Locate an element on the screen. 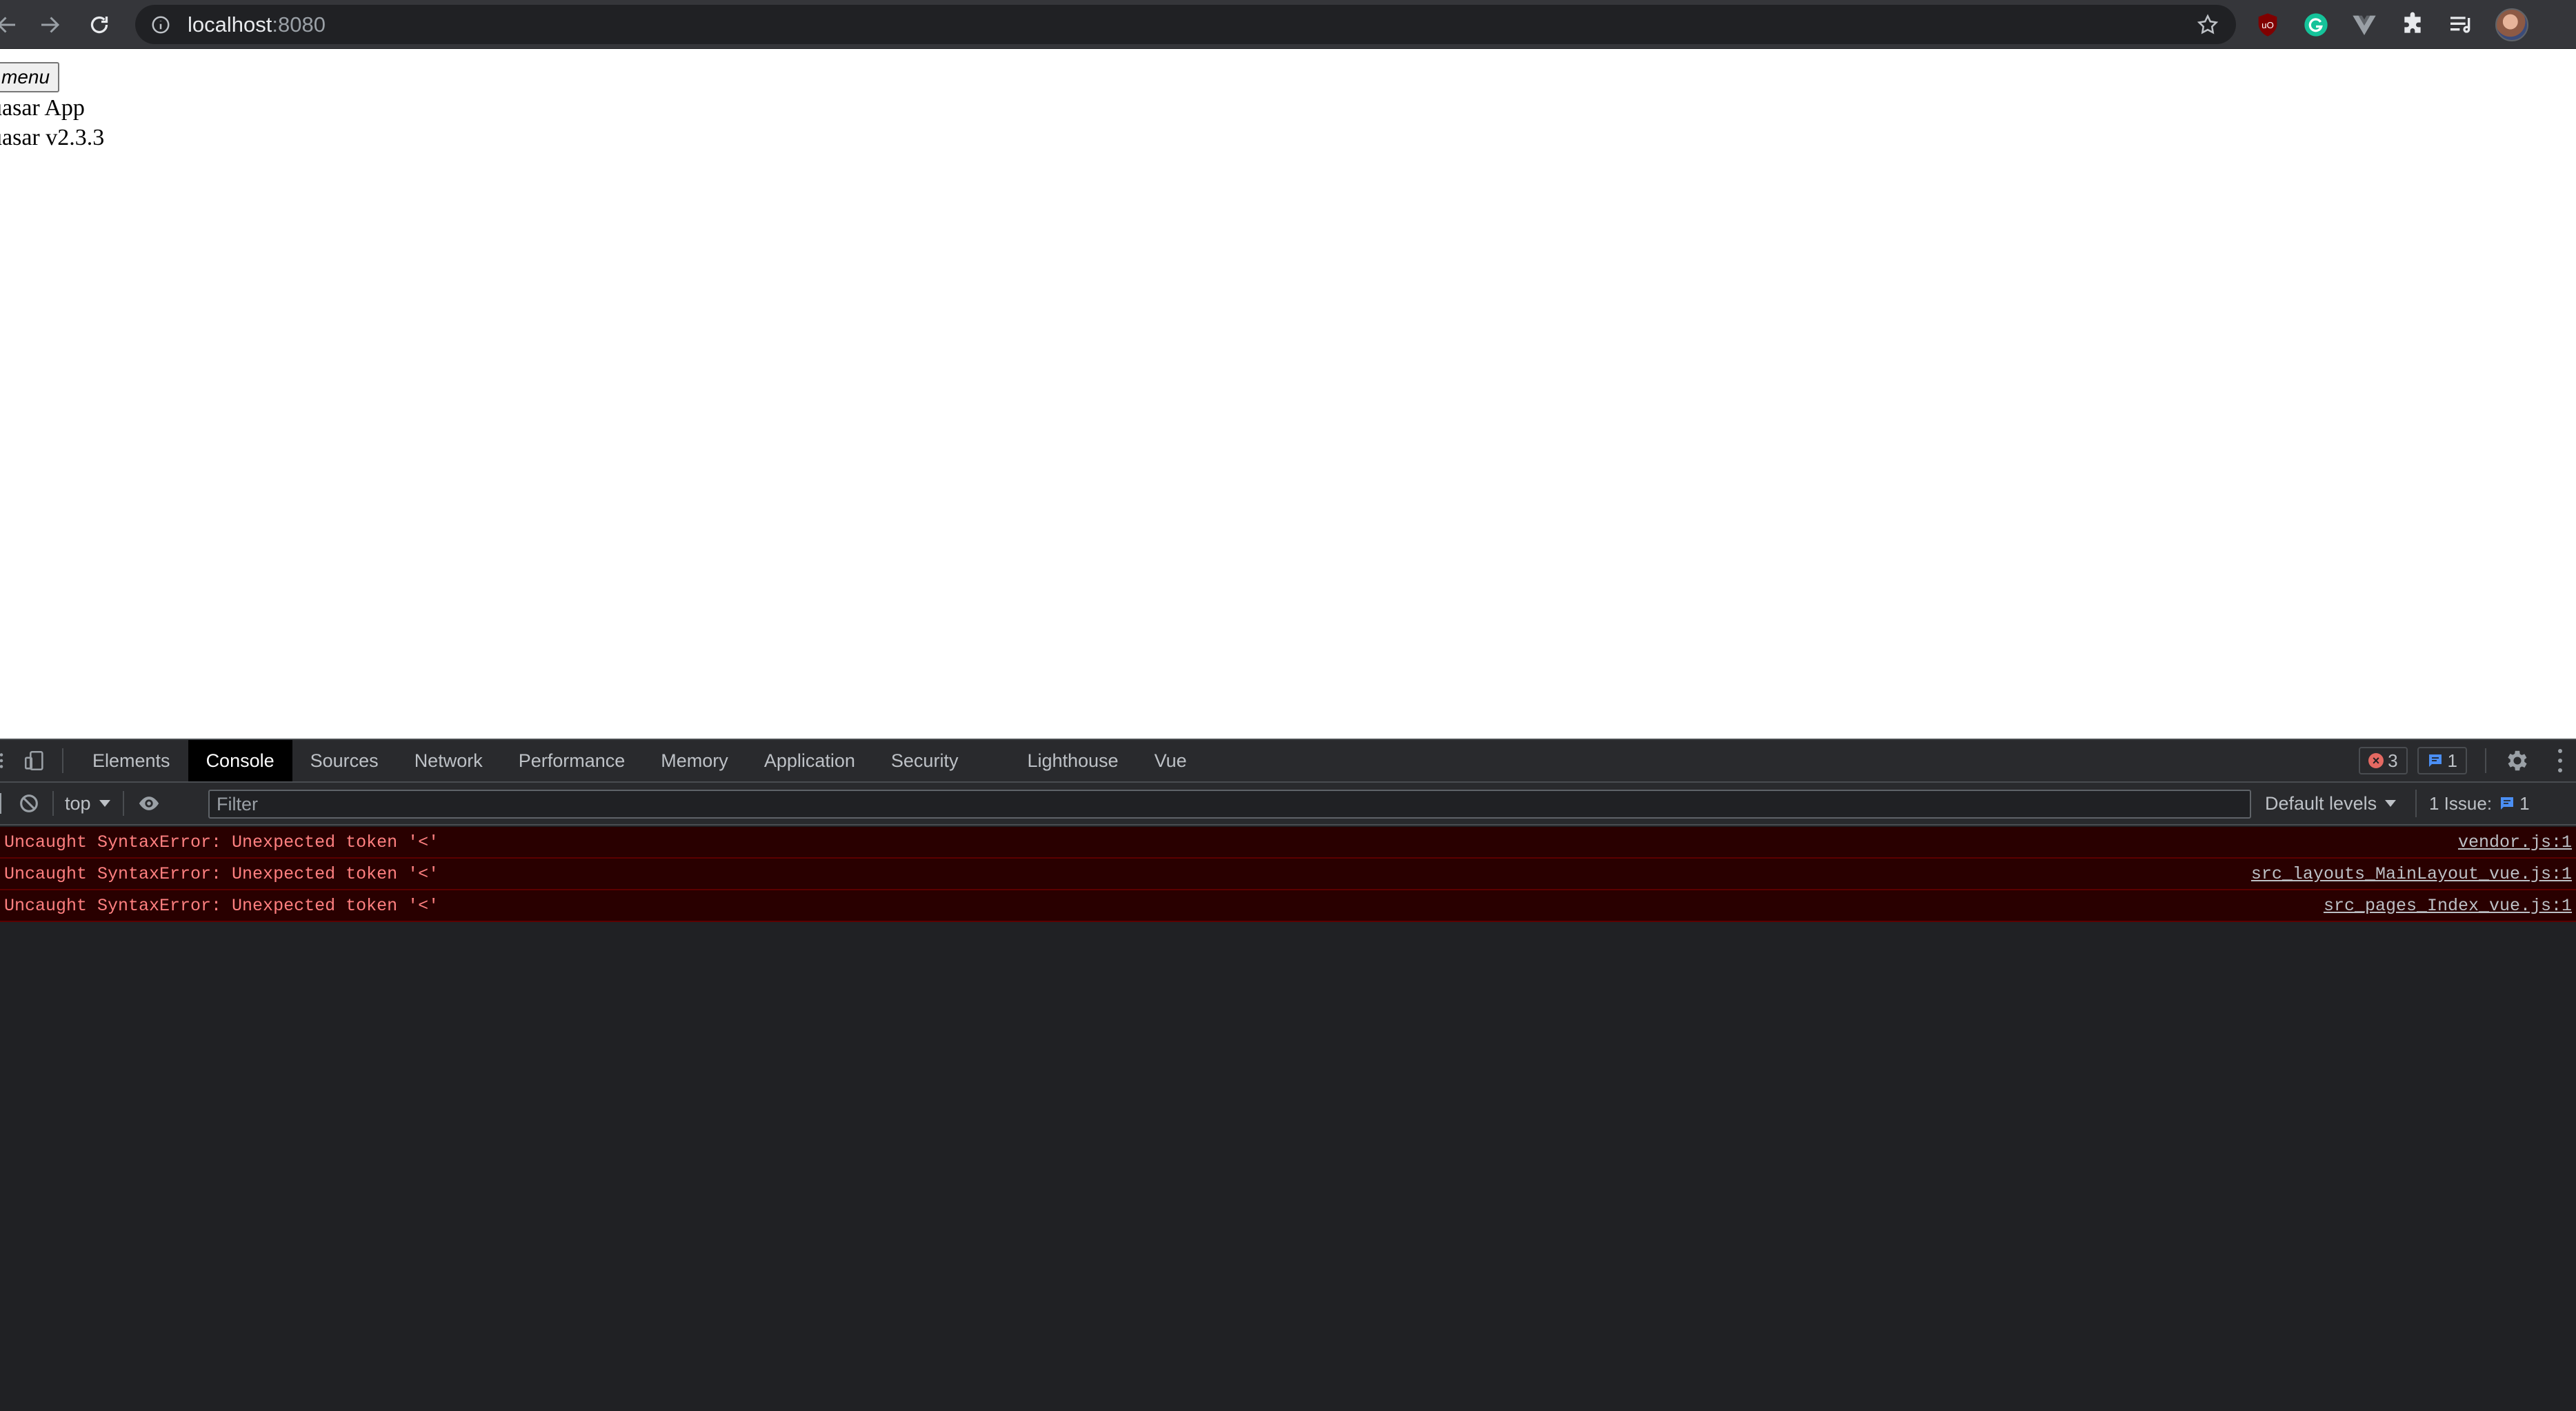  log-levels-dropdown: Default levels is located at coordinates (2331, 804).